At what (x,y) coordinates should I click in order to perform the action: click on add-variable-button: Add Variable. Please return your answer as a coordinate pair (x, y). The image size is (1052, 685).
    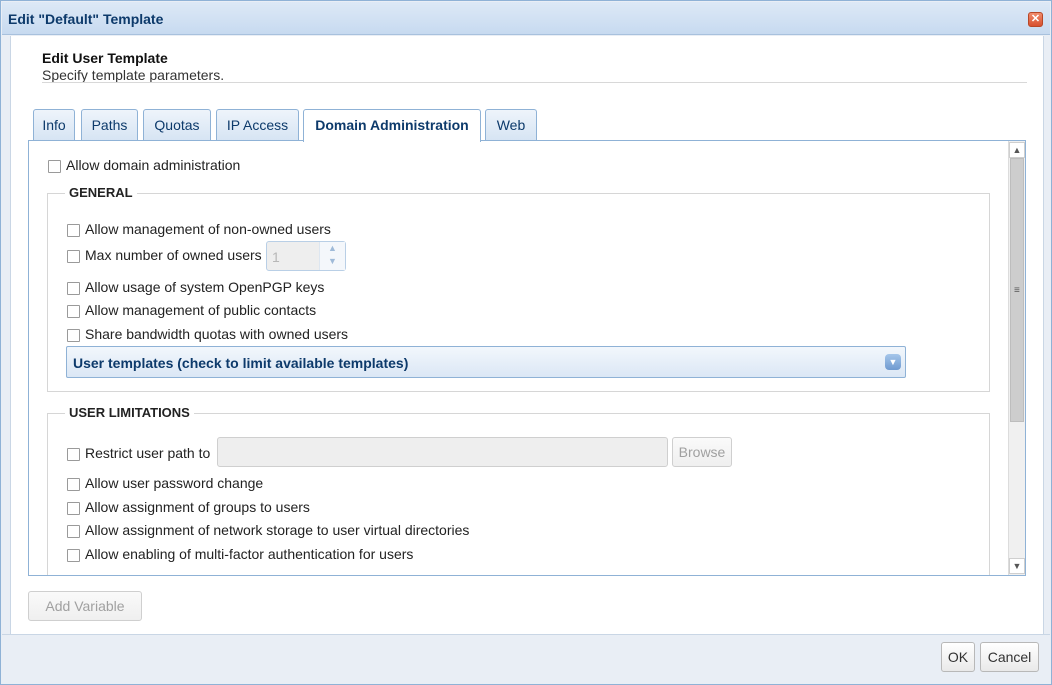
    Looking at the image, I should click on (85, 606).